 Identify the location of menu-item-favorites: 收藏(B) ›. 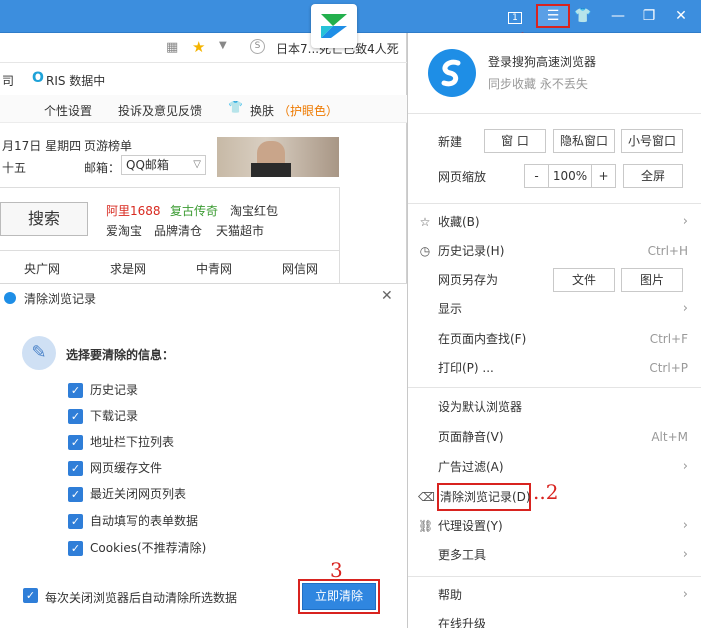
(563, 222).